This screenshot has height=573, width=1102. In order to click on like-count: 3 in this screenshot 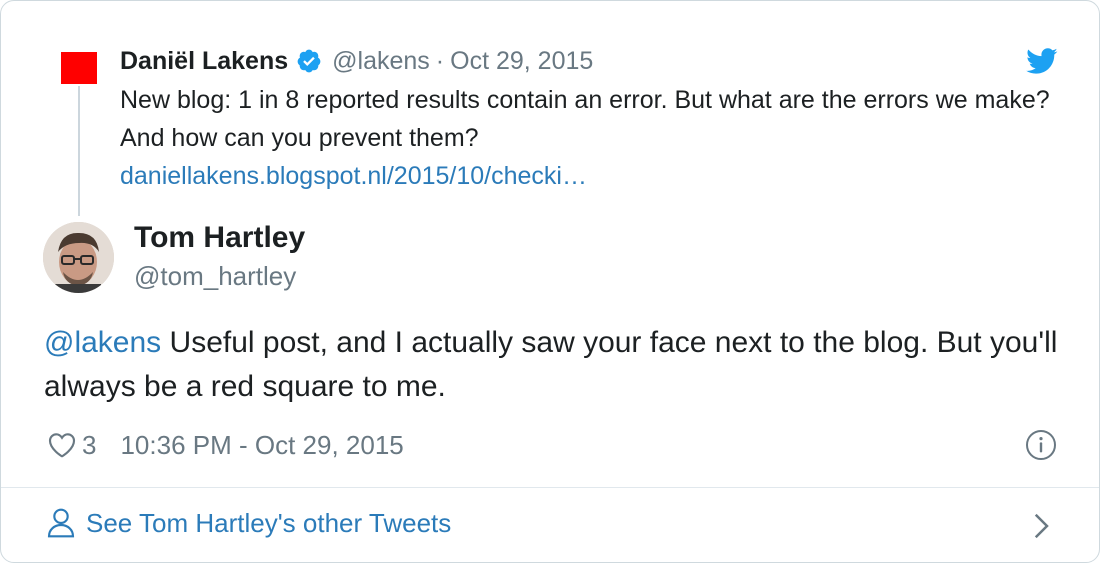, I will do `click(89, 444)`.